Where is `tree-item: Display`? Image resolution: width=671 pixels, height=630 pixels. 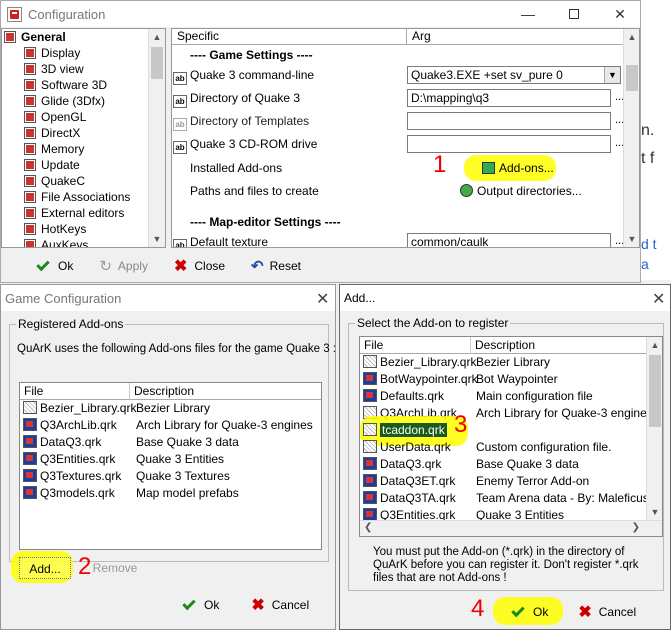 tree-item: Display is located at coordinates (83, 53).